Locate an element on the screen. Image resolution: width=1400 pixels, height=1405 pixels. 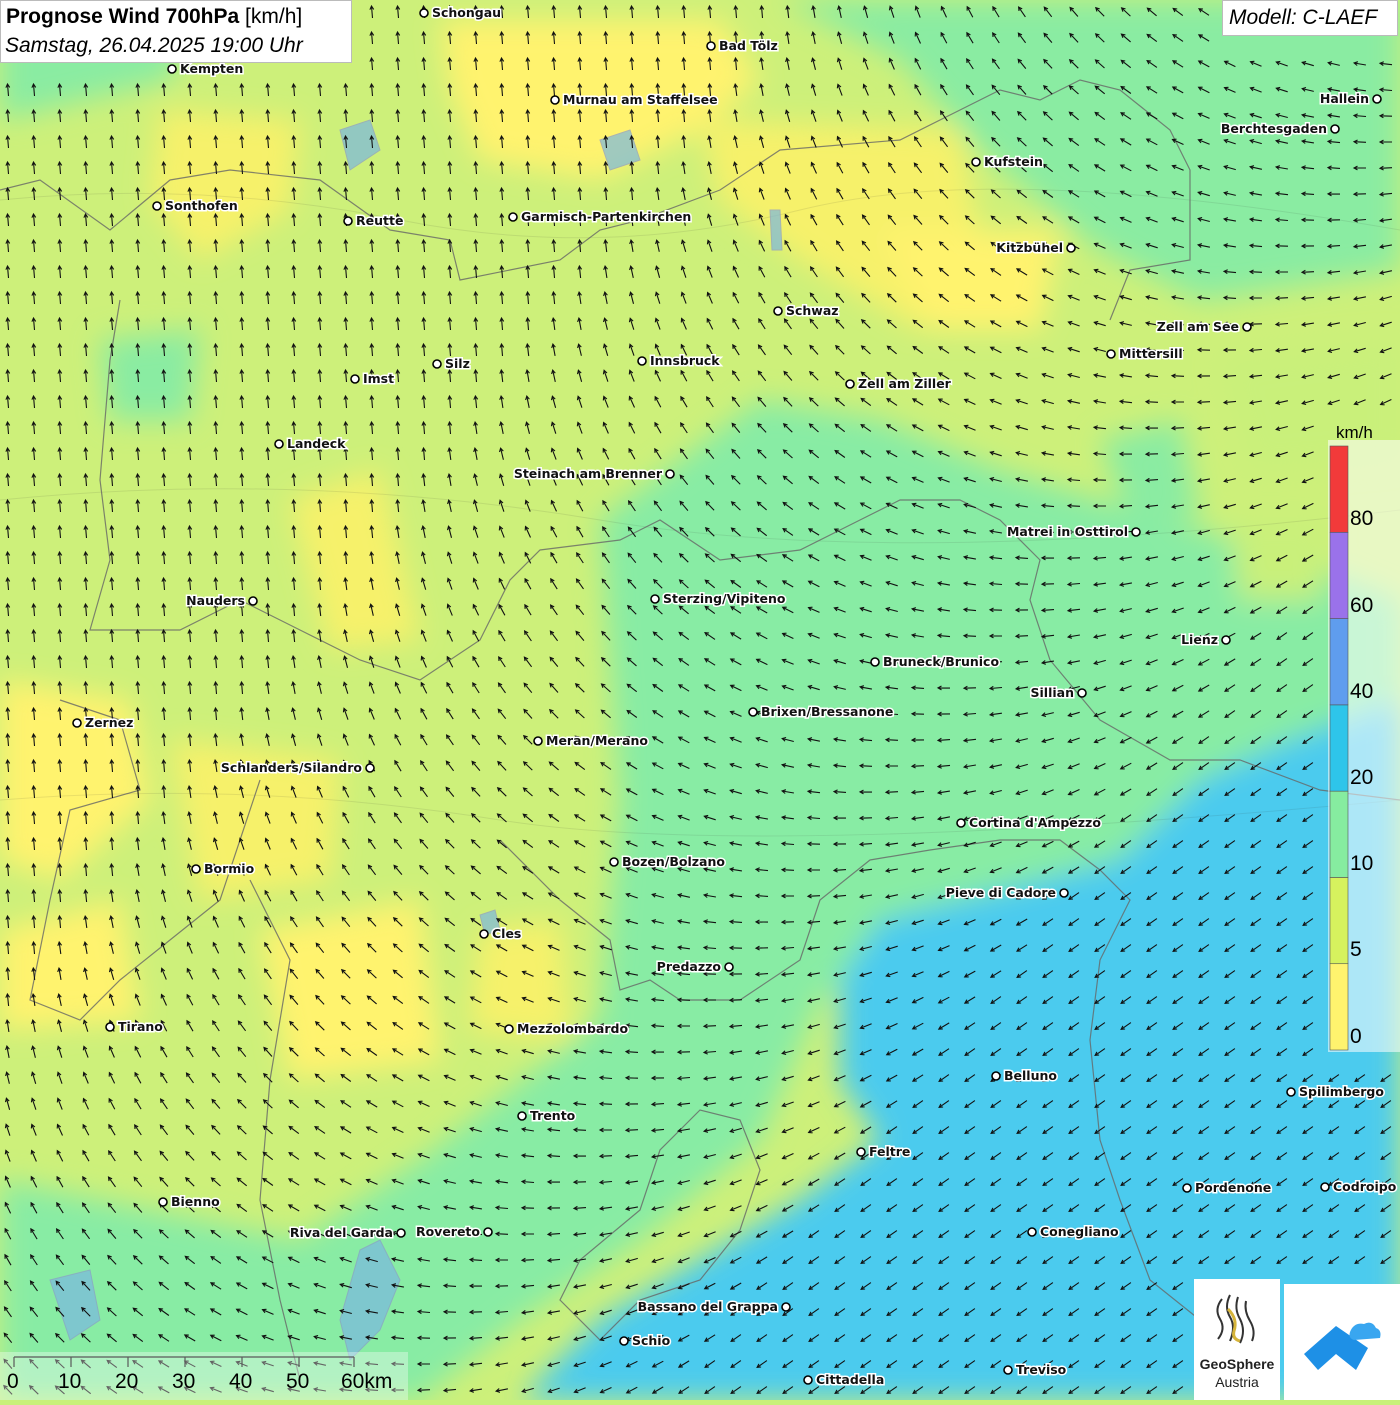
geosphere-logo-country: Austria is located at coordinates (1237, 1382).